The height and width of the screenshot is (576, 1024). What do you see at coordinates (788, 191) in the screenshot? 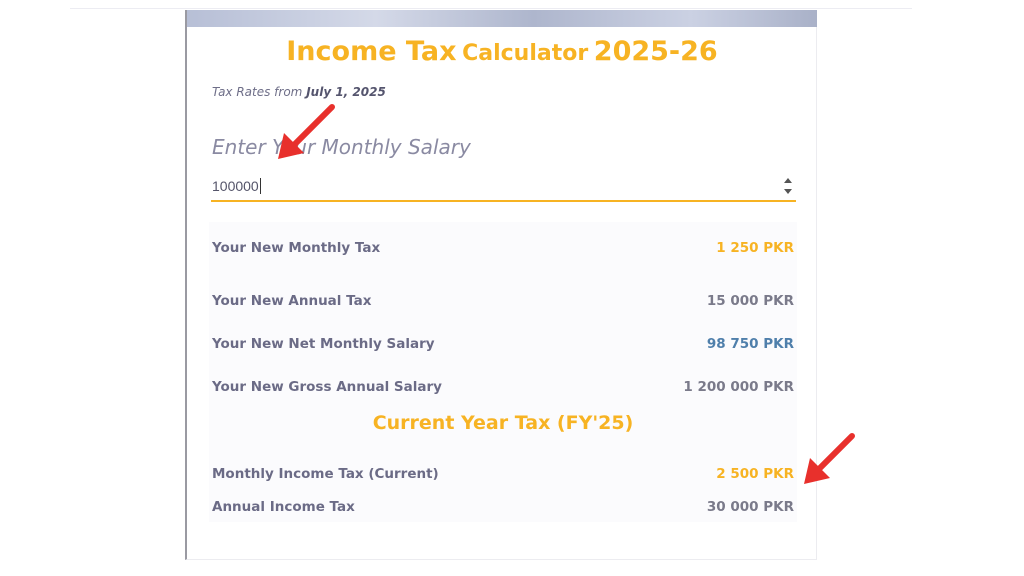
I see `chevron-down-icon` at bounding box center [788, 191].